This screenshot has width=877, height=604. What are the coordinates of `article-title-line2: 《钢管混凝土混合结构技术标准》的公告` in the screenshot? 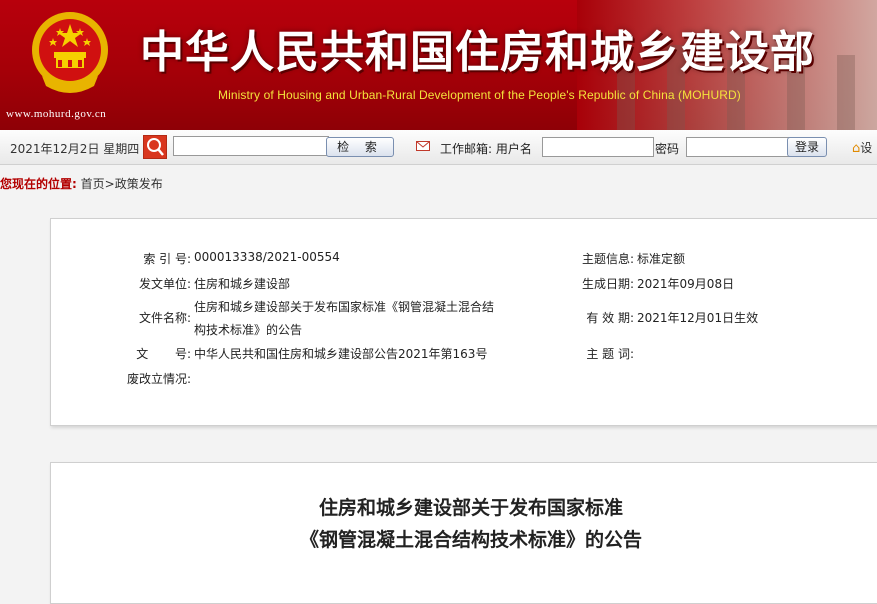 It's located at (470, 540).